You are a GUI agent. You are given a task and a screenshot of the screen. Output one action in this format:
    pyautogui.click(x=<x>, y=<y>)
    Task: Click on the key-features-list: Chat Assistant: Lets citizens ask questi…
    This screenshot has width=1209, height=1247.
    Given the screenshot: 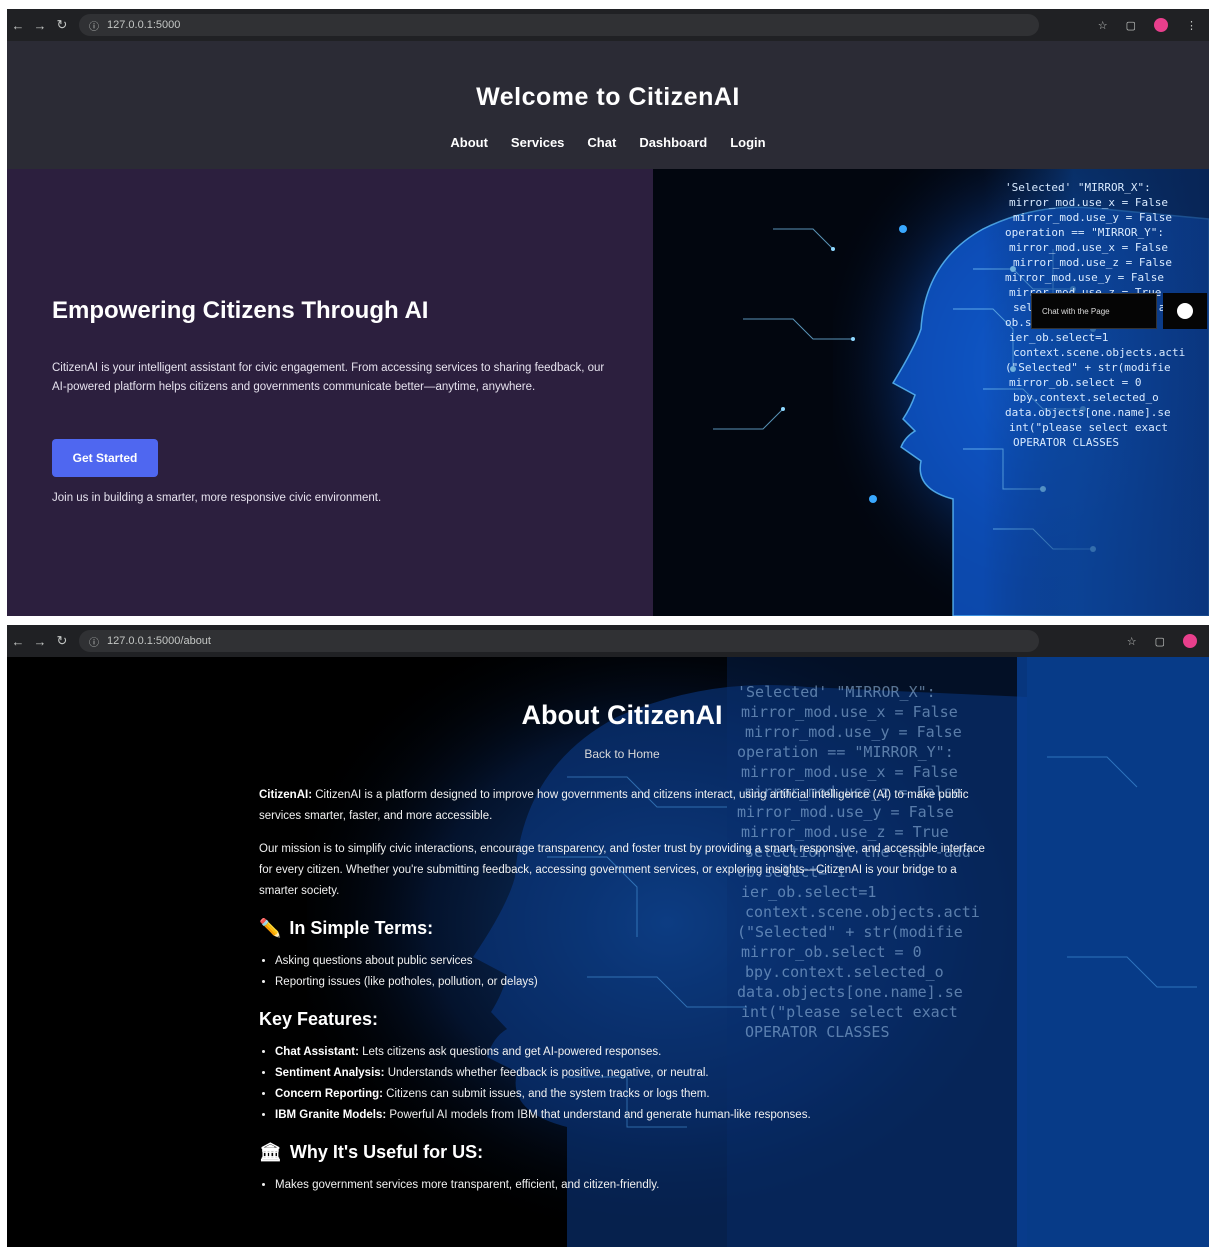 What is the action you would take?
    pyautogui.click(x=624, y=1084)
    